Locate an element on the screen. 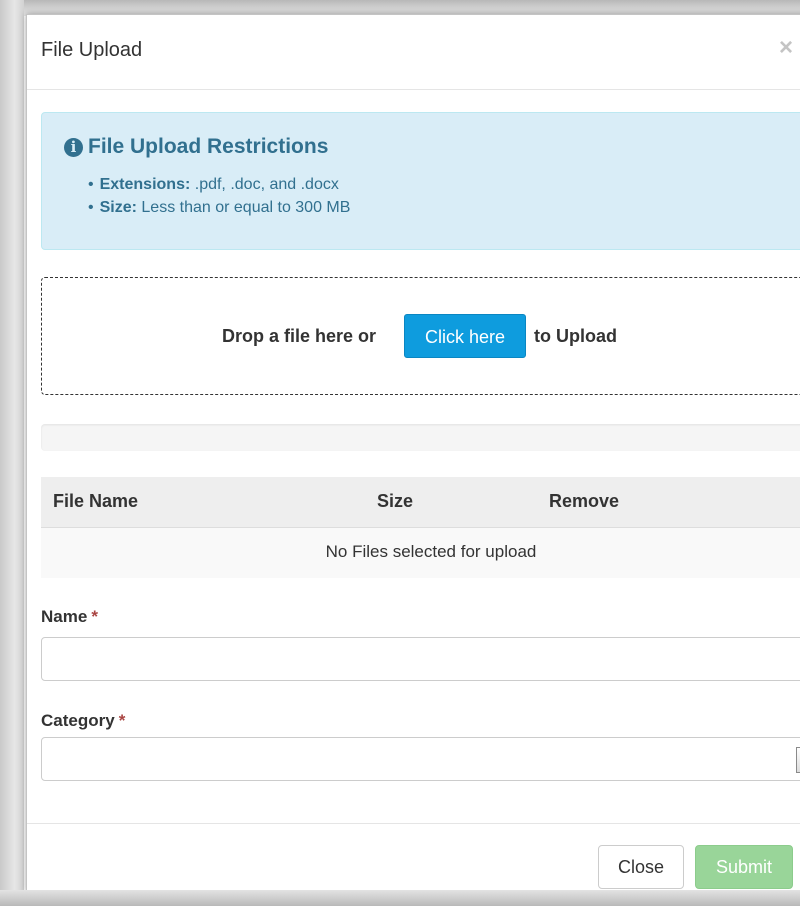 The image size is (800, 906). dropzone-text-after: to Upload is located at coordinates (575, 336).